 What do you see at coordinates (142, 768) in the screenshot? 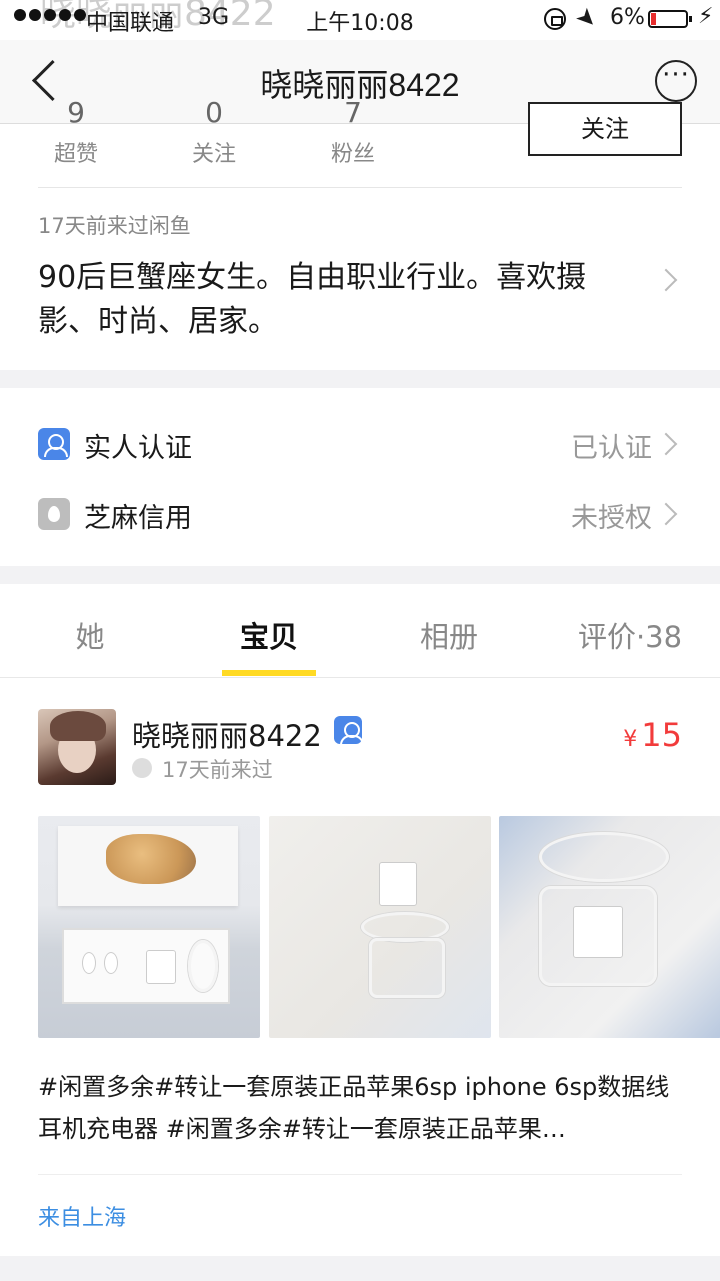
I see `clock-icon` at bounding box center [142, 768].